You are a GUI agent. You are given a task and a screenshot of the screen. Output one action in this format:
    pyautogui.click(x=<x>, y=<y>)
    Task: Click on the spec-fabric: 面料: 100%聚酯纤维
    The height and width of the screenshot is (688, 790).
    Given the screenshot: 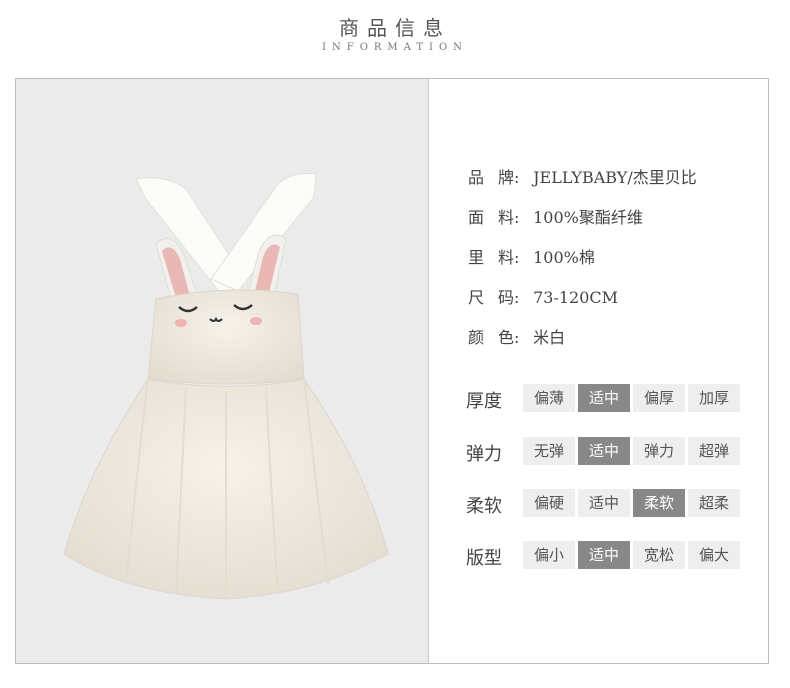 What is the action you would take?
    pyautogui.click(x=555, y=216)
    